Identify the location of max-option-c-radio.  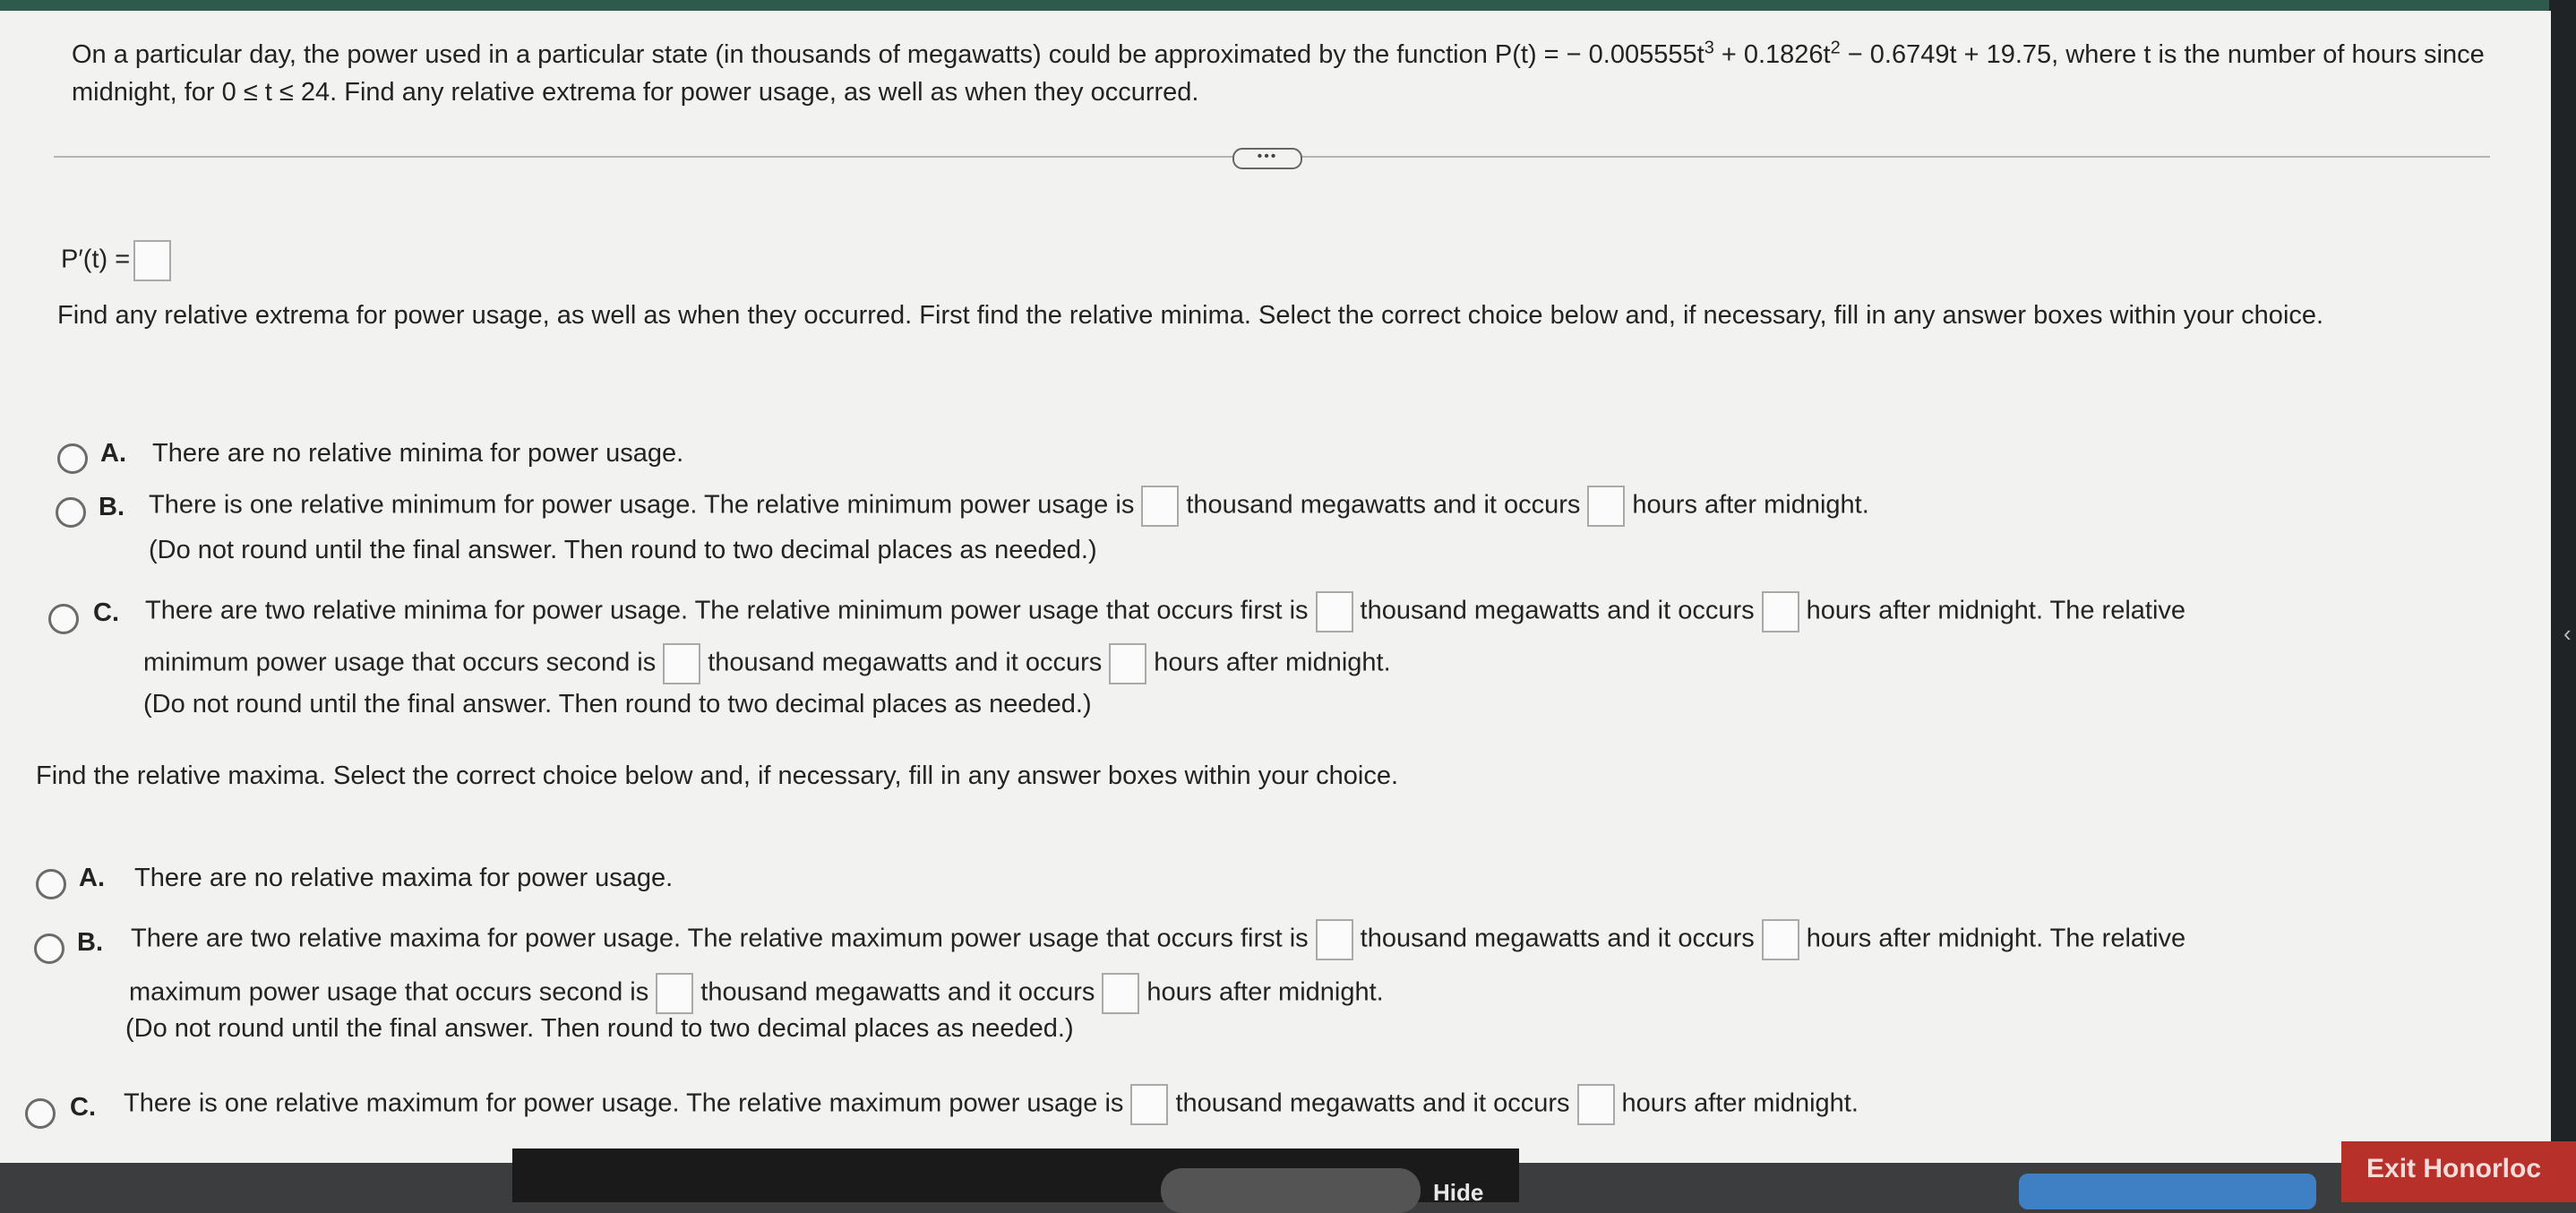
(40, 1114).